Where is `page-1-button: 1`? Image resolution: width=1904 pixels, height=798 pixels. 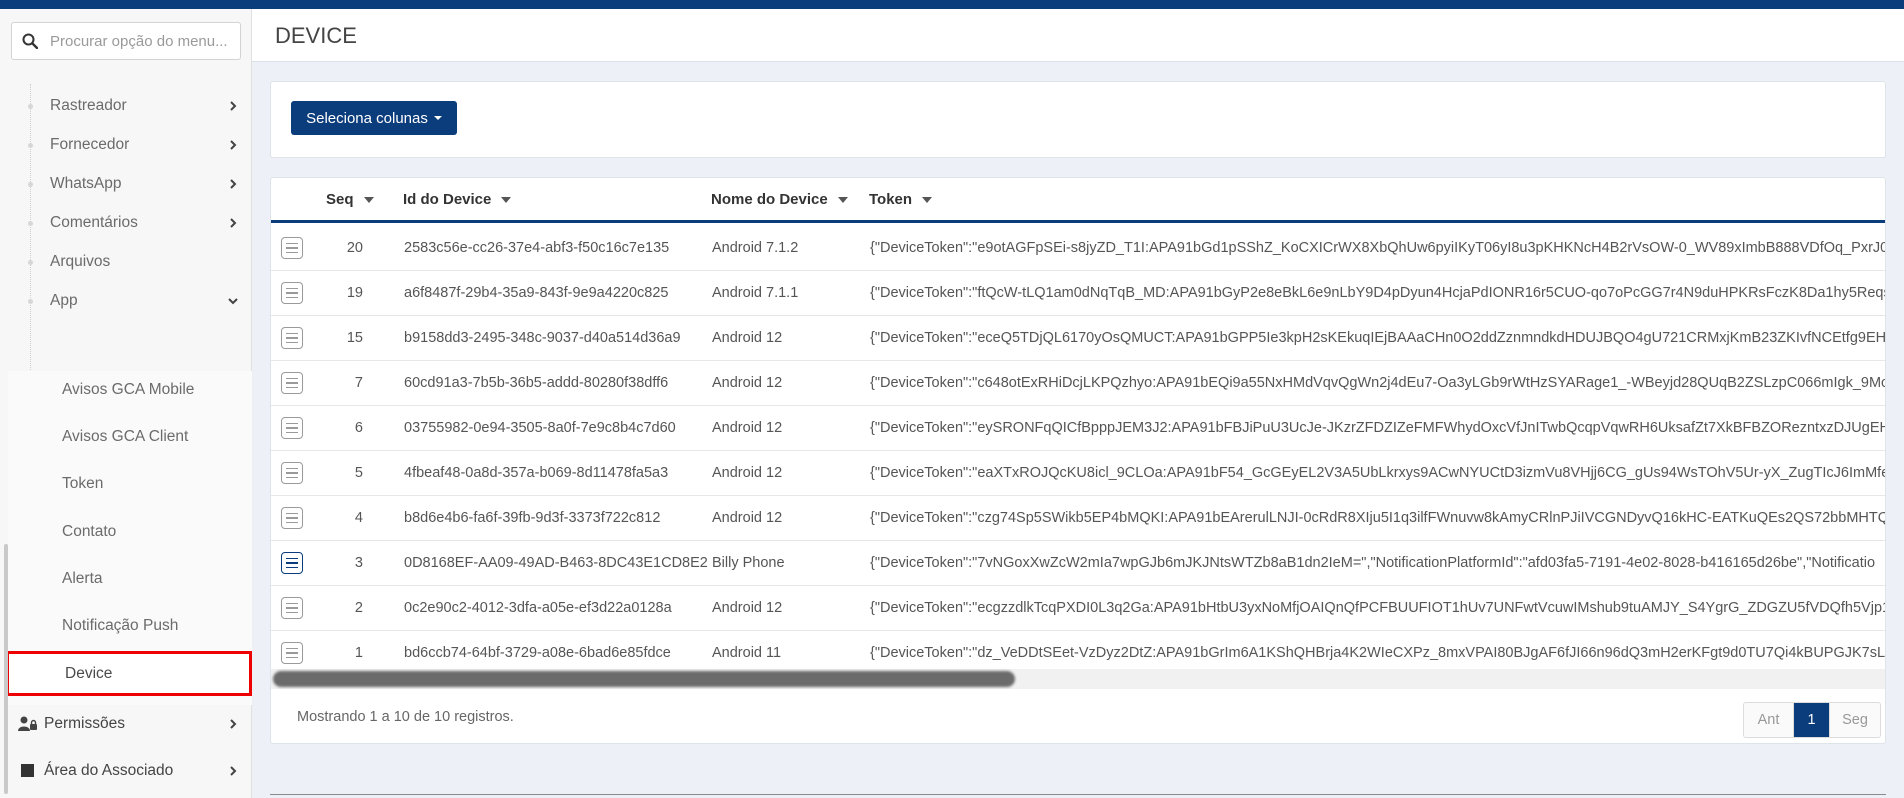 page-1-button: 1 is located at coordinates (1812, 720).